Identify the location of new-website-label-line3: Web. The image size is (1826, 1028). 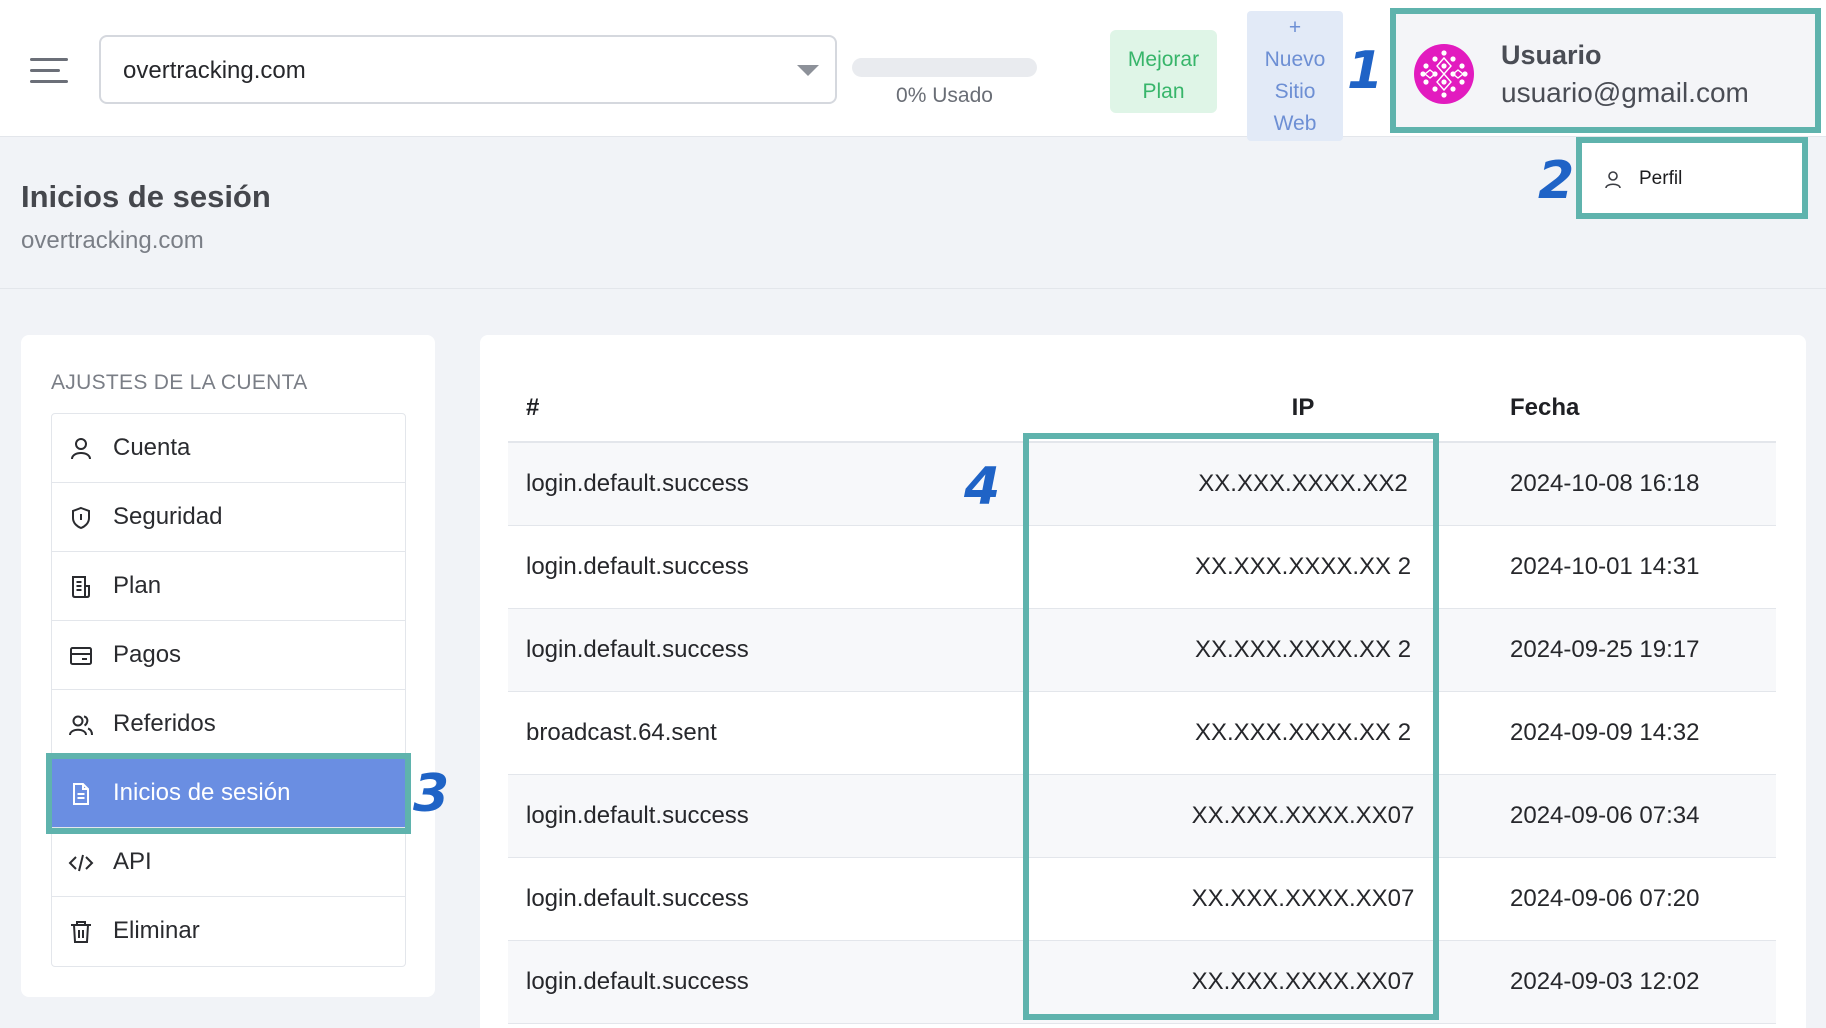
(1295, 123).